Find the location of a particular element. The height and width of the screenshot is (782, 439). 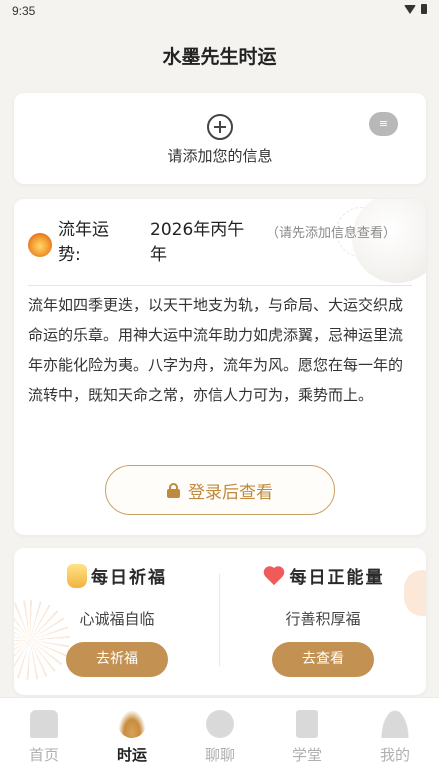

bottom-tab-bar: 首页 时运 聊聊 学堂 我的 is located at coordinates (219, 739).